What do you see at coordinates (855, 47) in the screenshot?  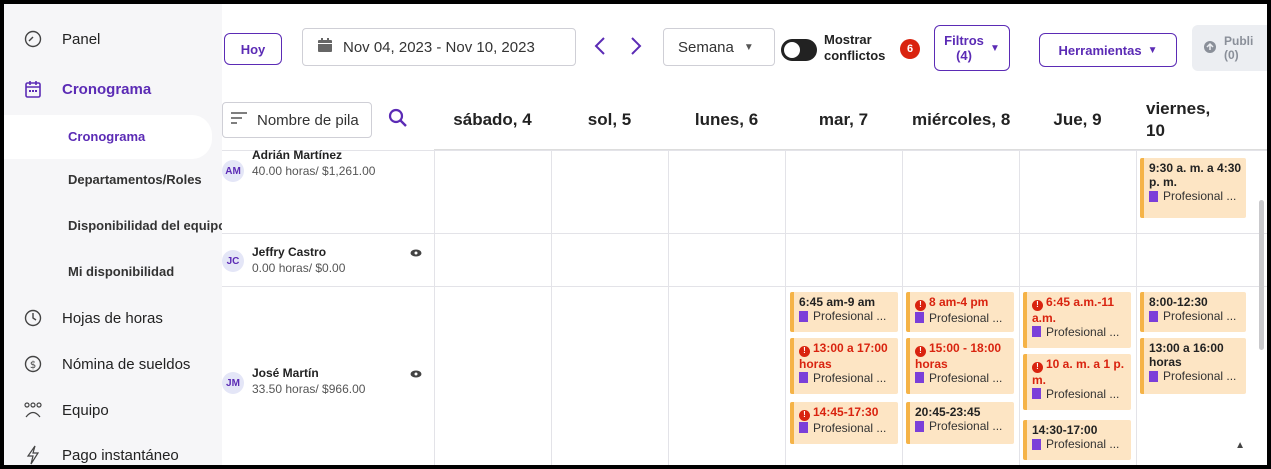 I see `show-conflicts-label: Mostrar conflictos` at bounding box center [855, 47].